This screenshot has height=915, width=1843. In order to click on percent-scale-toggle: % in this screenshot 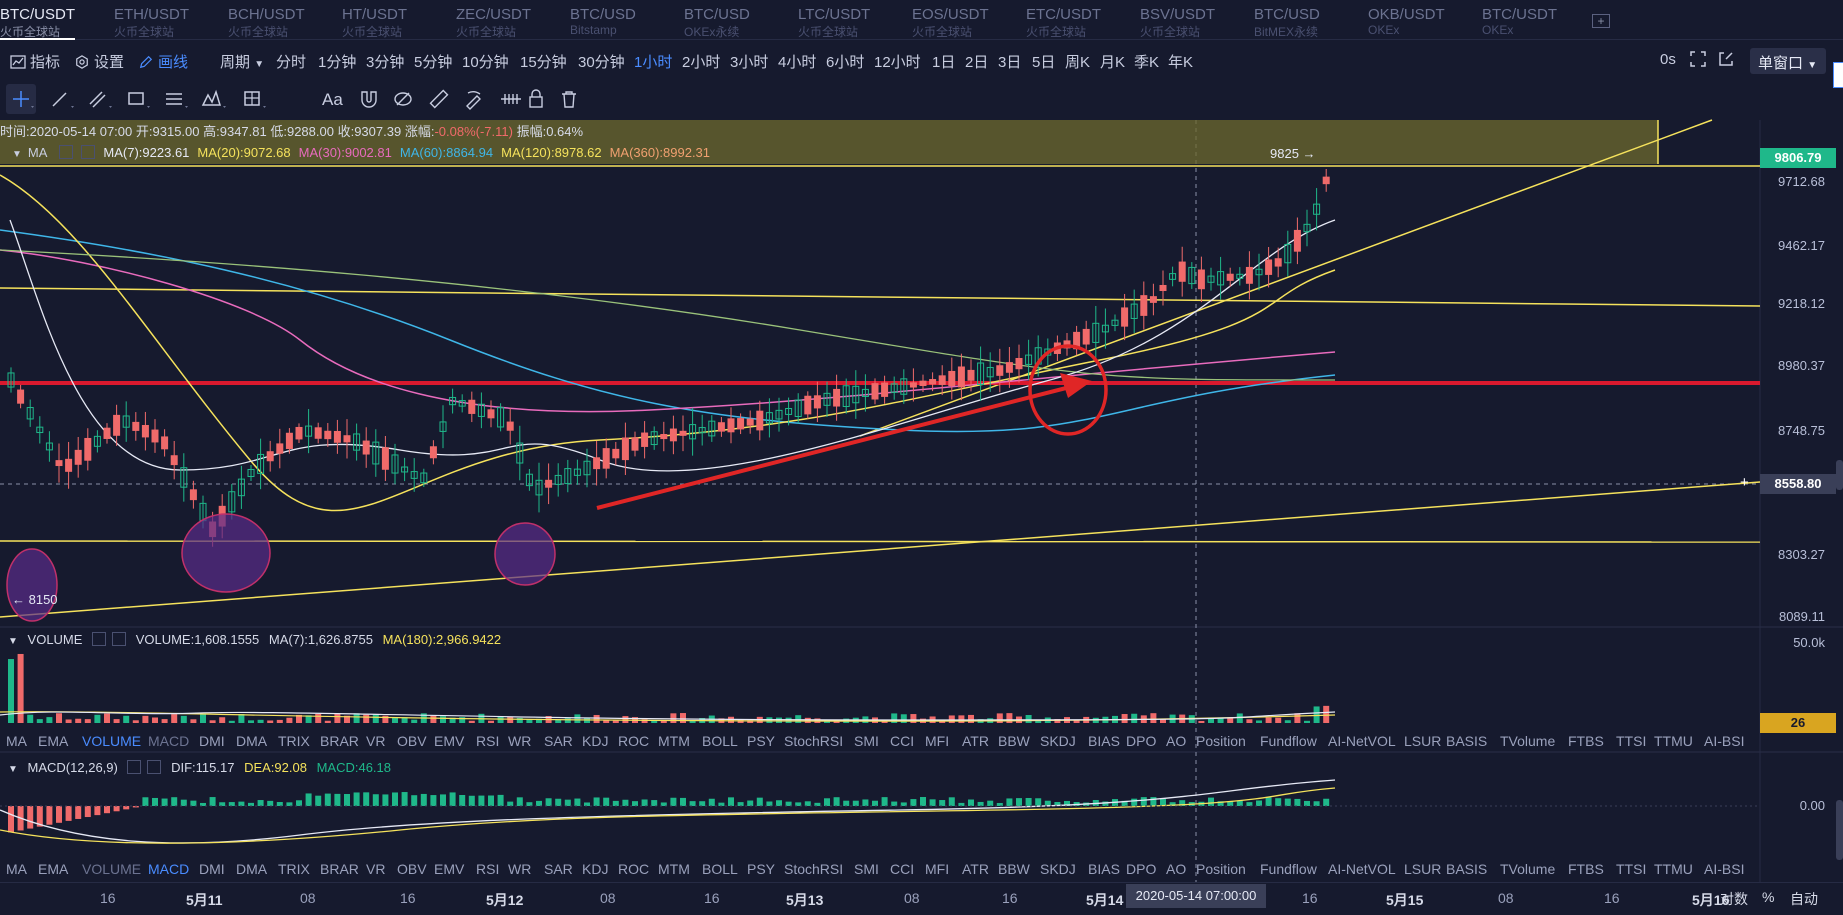, I will do `click(1768, 897)`.